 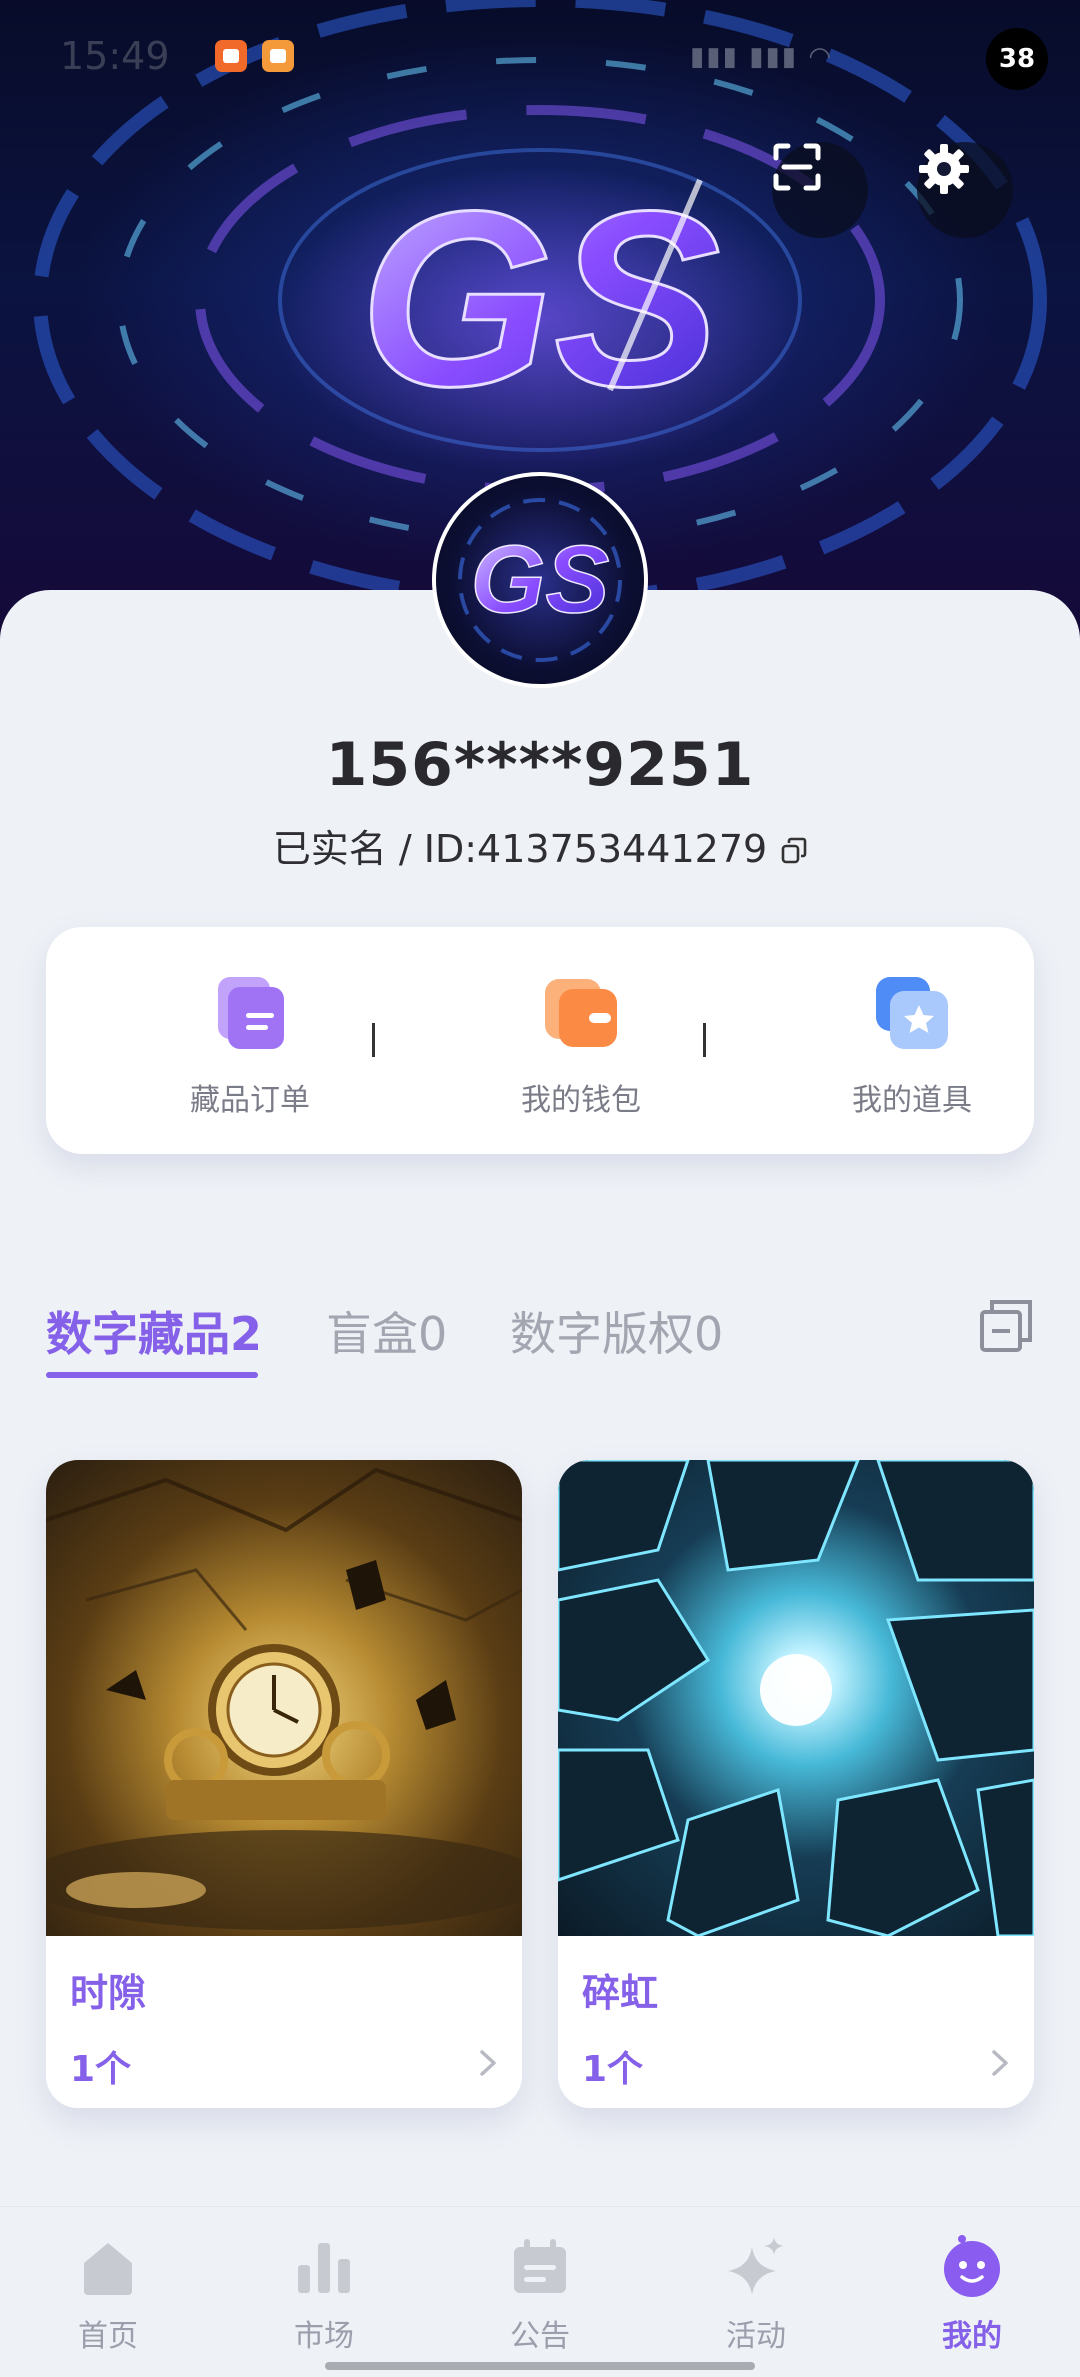 I want to click on user-id: ID:413753441279, so click(x=595, y=849).